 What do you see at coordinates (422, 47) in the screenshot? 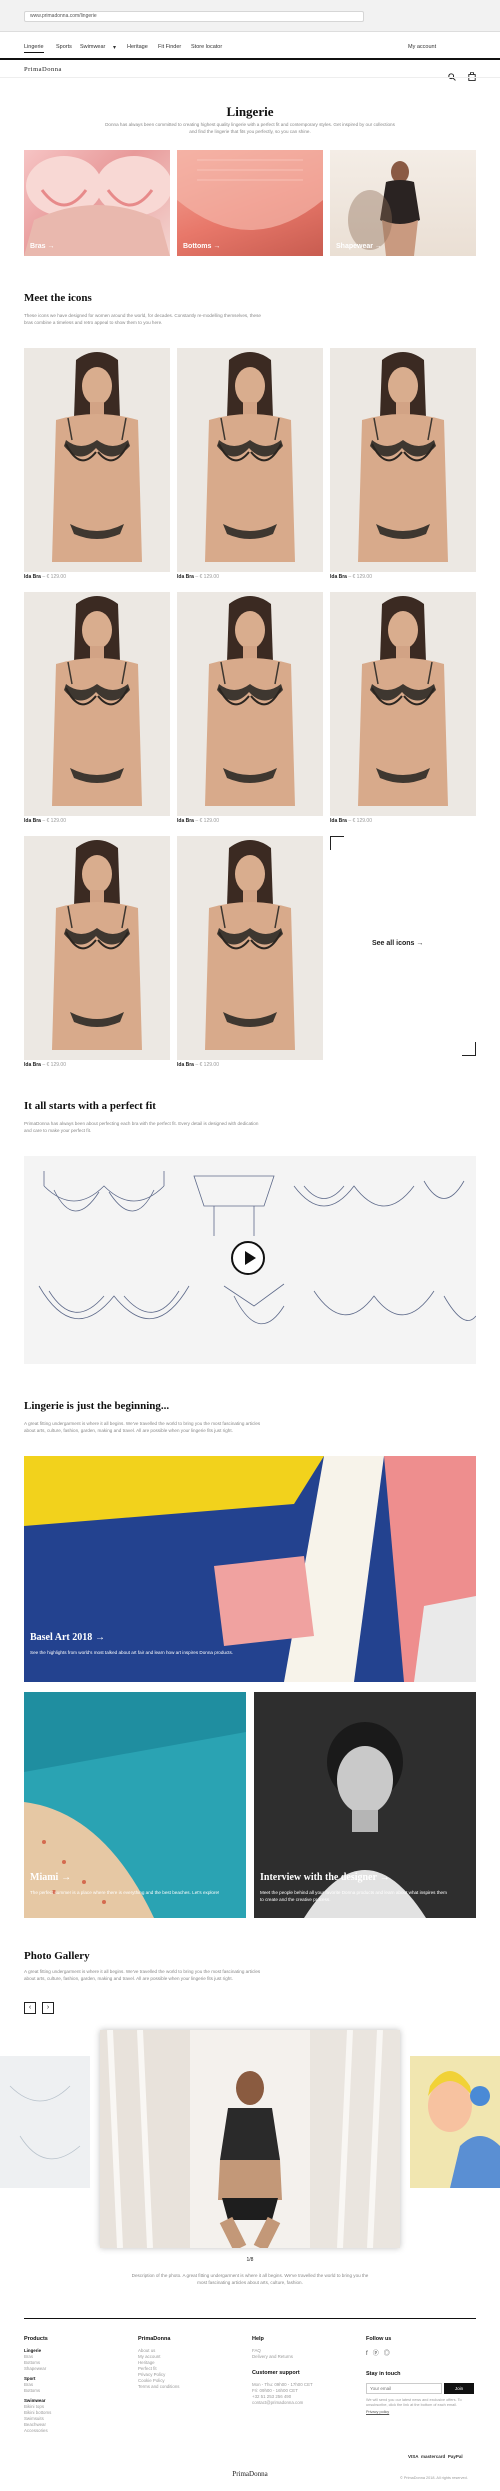
I see `my-account-link: My account` at bounding box center [422, 47].